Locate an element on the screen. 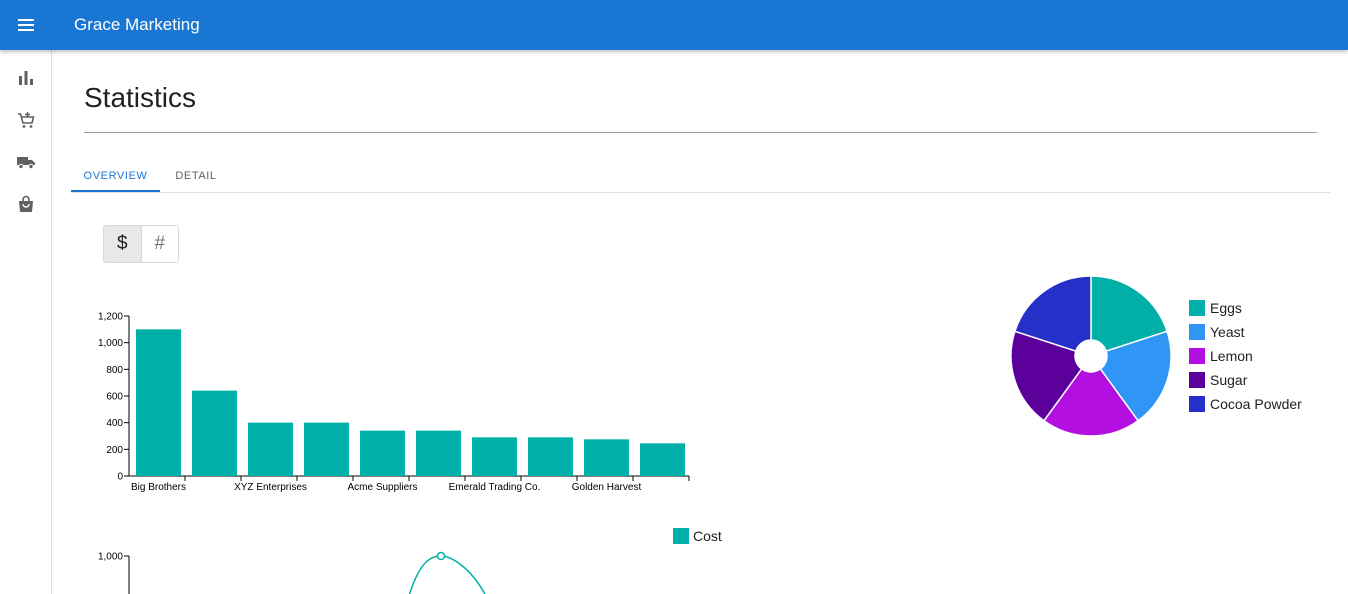 This screenshot has height=594, width=1348. line-legend-swatch is located at coordinates (681, 536).